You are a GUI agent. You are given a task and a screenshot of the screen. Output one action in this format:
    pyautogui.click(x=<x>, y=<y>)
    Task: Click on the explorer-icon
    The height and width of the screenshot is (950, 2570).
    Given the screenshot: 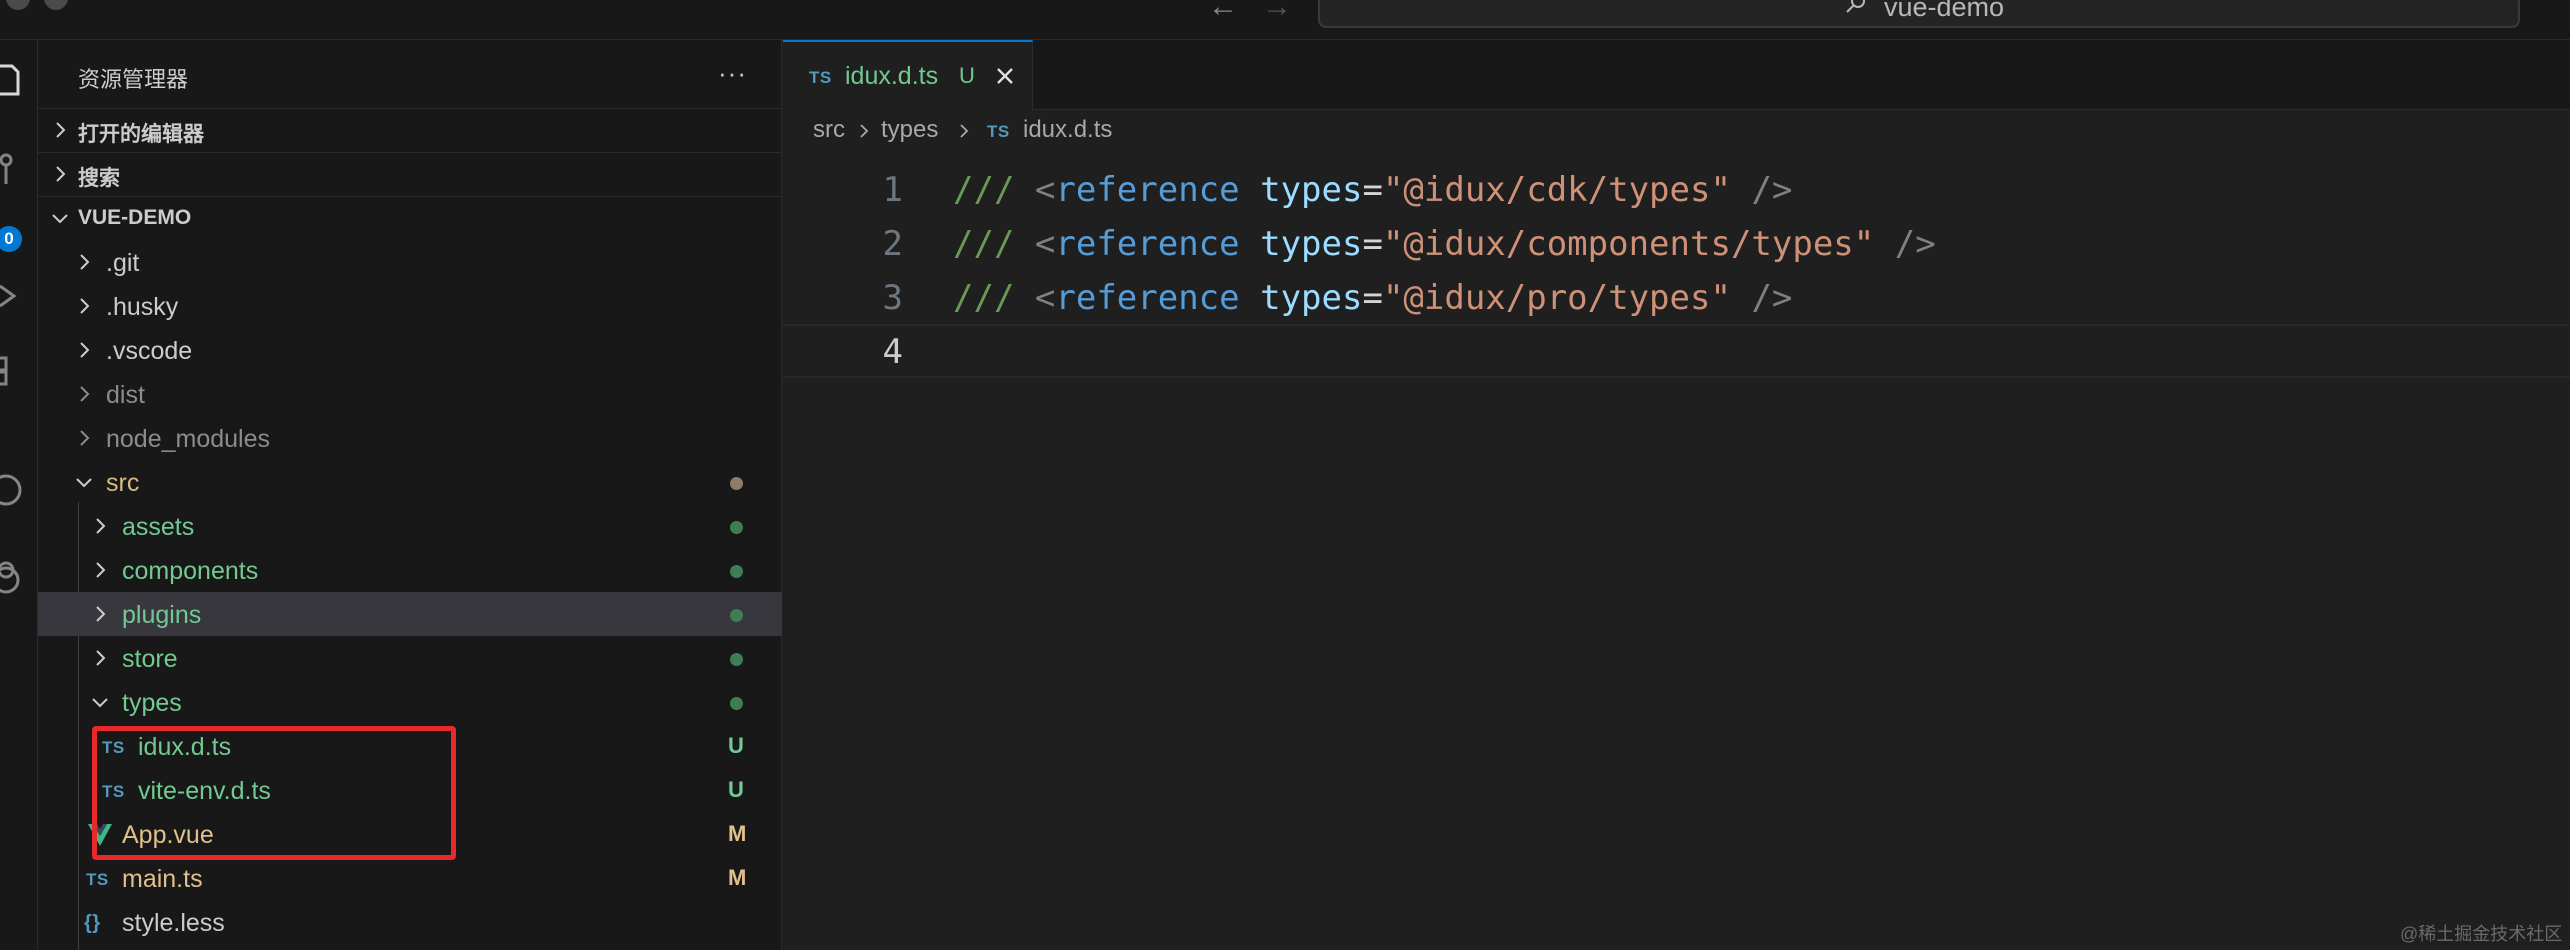 What is the action you would take?
    pyautogui.click(x=13, y=80)
    